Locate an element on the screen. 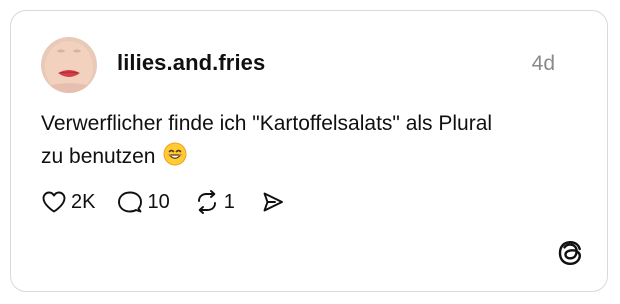  reply-count: 10 is located at coordinates (158, 201).